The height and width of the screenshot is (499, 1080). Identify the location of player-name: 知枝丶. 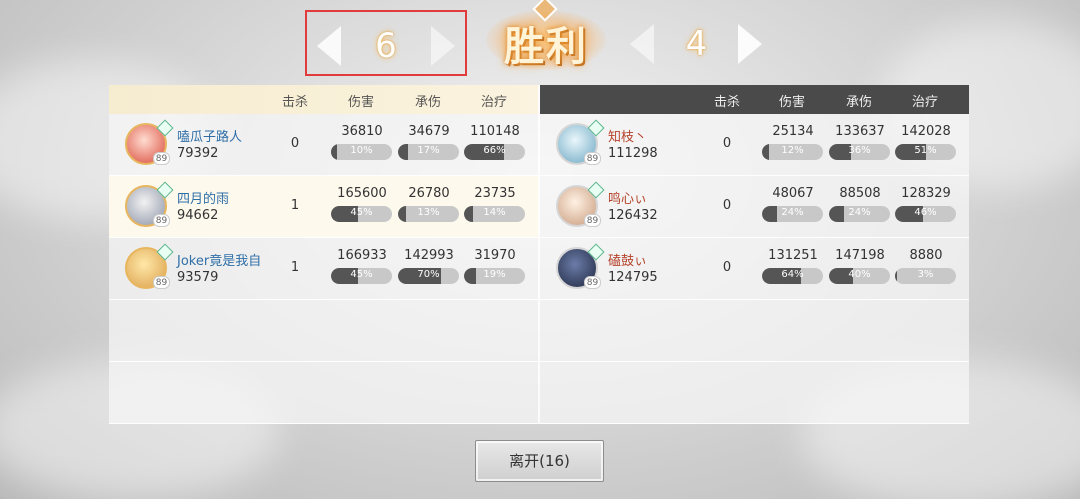
(628, 137).